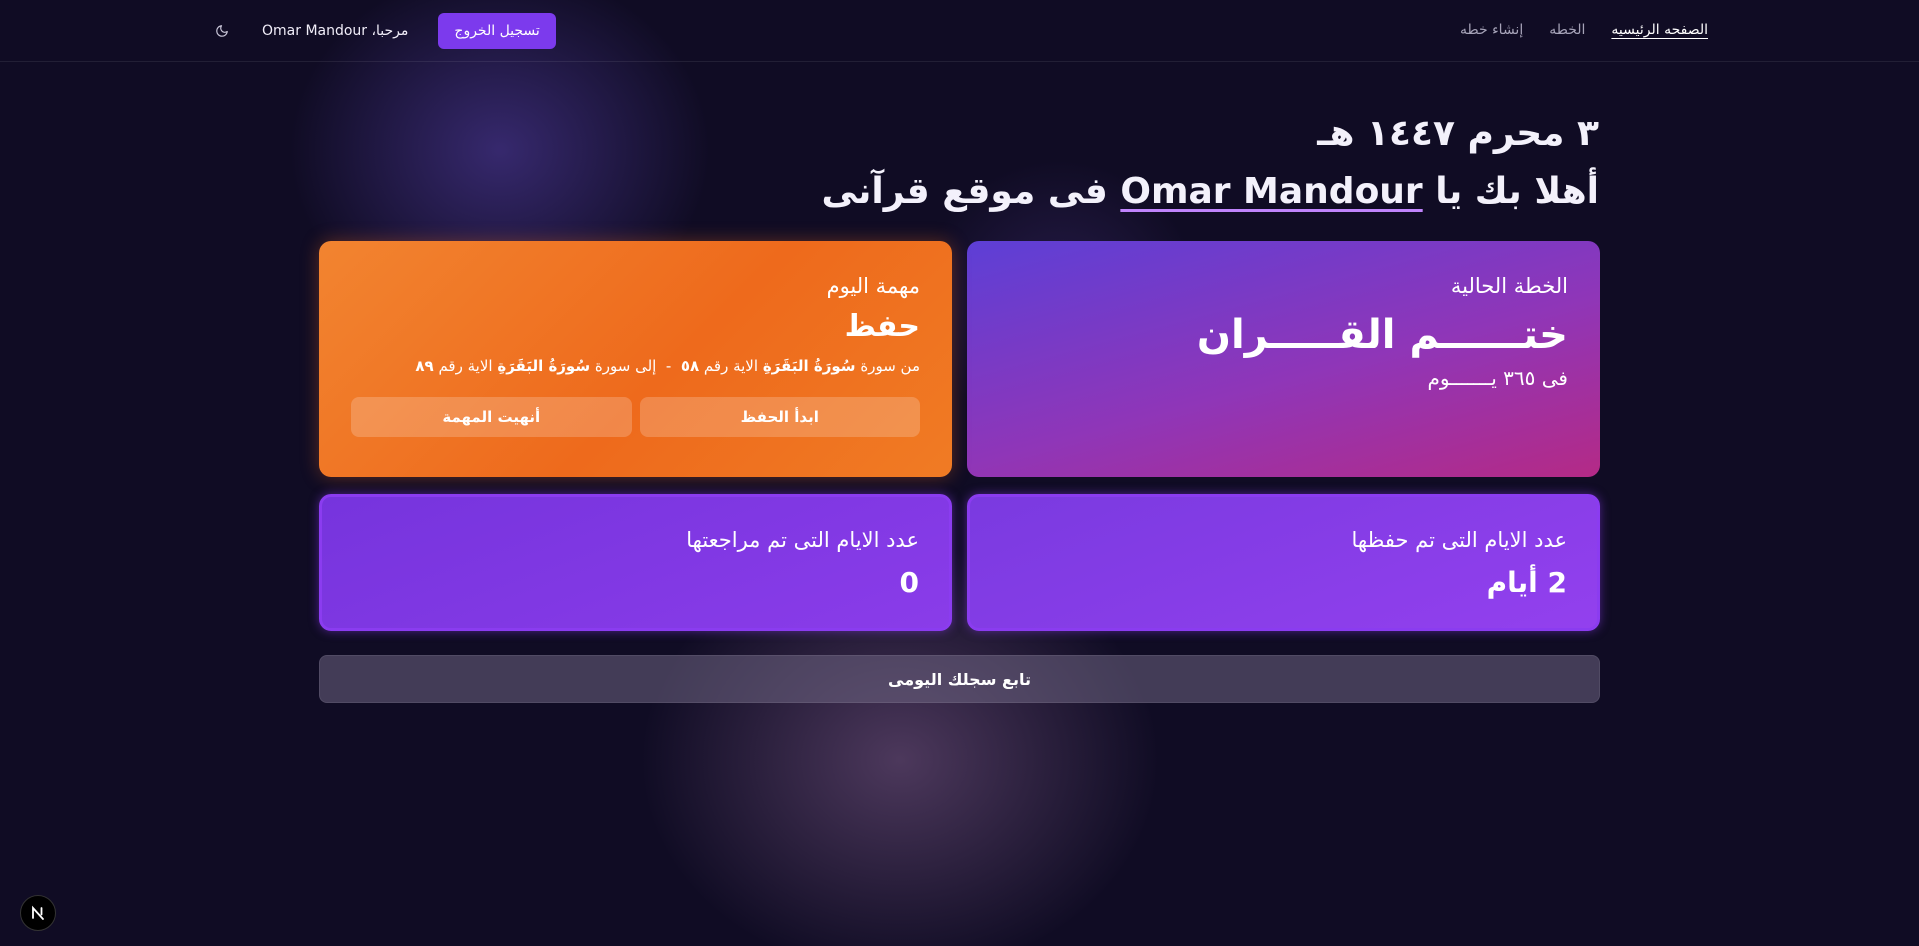  Describe the element at coordinates (779, 417) in the screenshot. I see `start-memorizing-button: ابدأ الحفظ` at that location.